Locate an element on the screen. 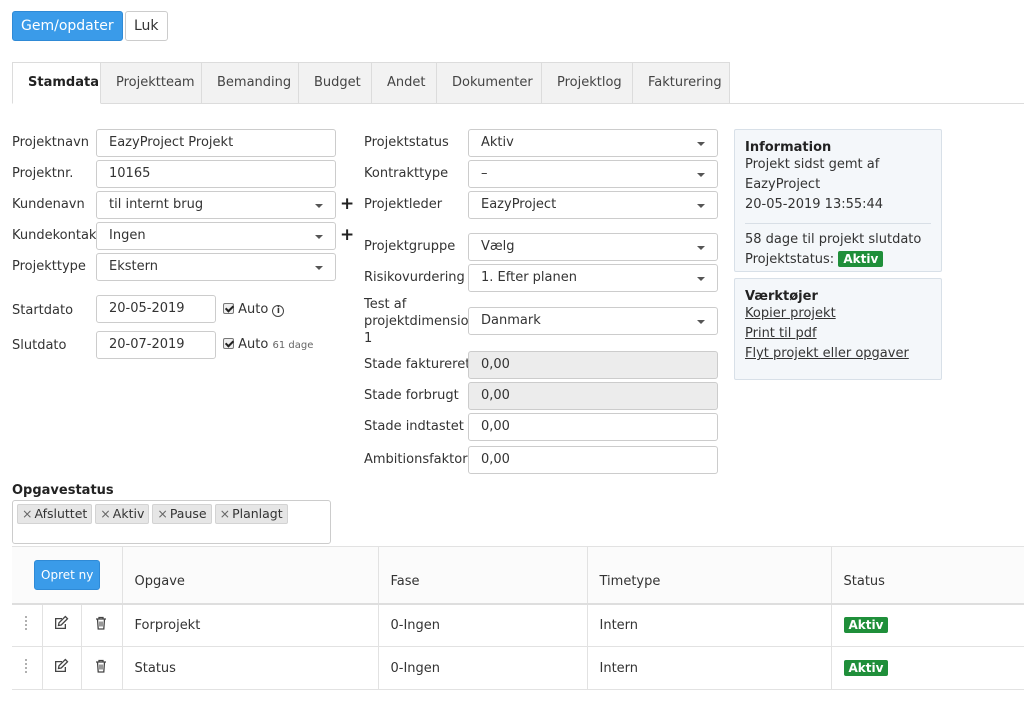  close-button: Luk is located at coordinates (146, 26).